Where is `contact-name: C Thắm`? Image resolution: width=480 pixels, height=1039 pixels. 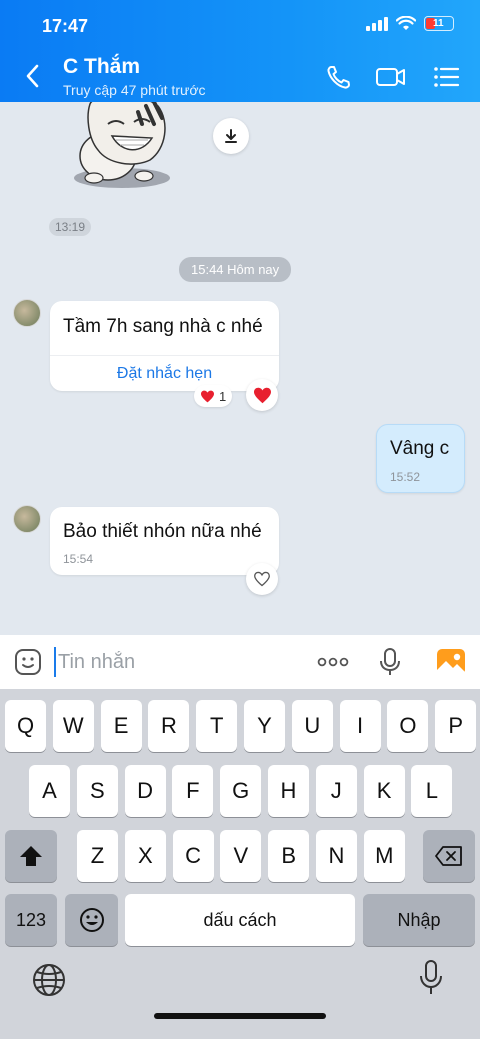 contact-name: C Thắm is located at coordinates (101, 67).